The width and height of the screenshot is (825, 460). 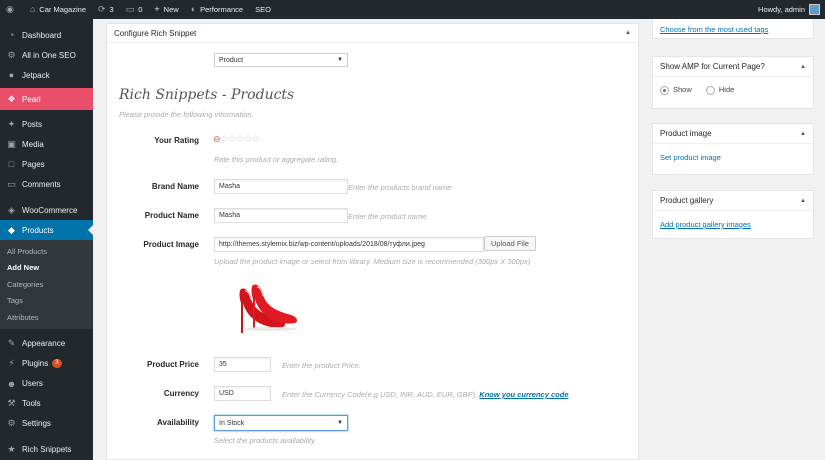 What do you see at coordinates (510, 243) in the screenshot?
I see `upload-file-button: Upload File` at bounding box center [510, 243].